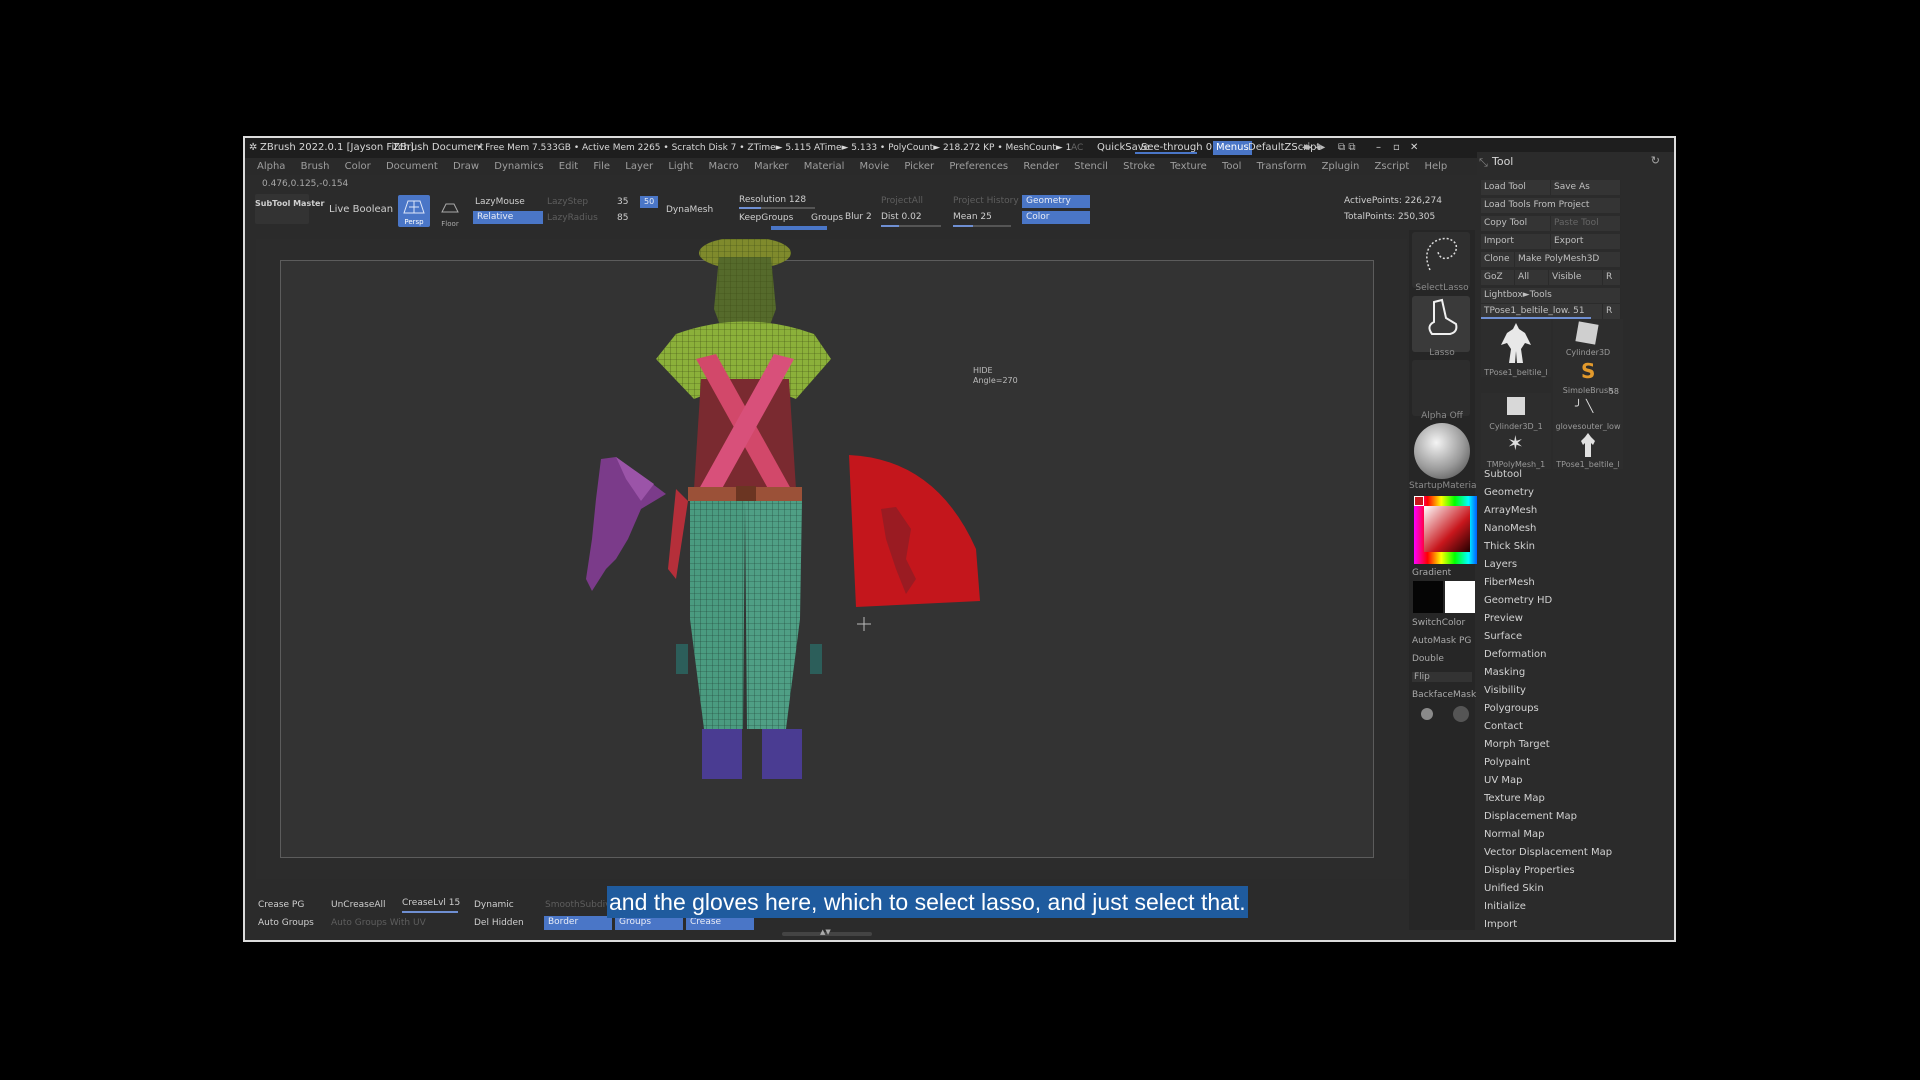 The height and width of the screenshot is (1080, 1920). What do you see at coordinates (1444, 695) in the screenshot?
I see `backfacemask-button: BackfaceMask` at bounding box center [1444, 695].